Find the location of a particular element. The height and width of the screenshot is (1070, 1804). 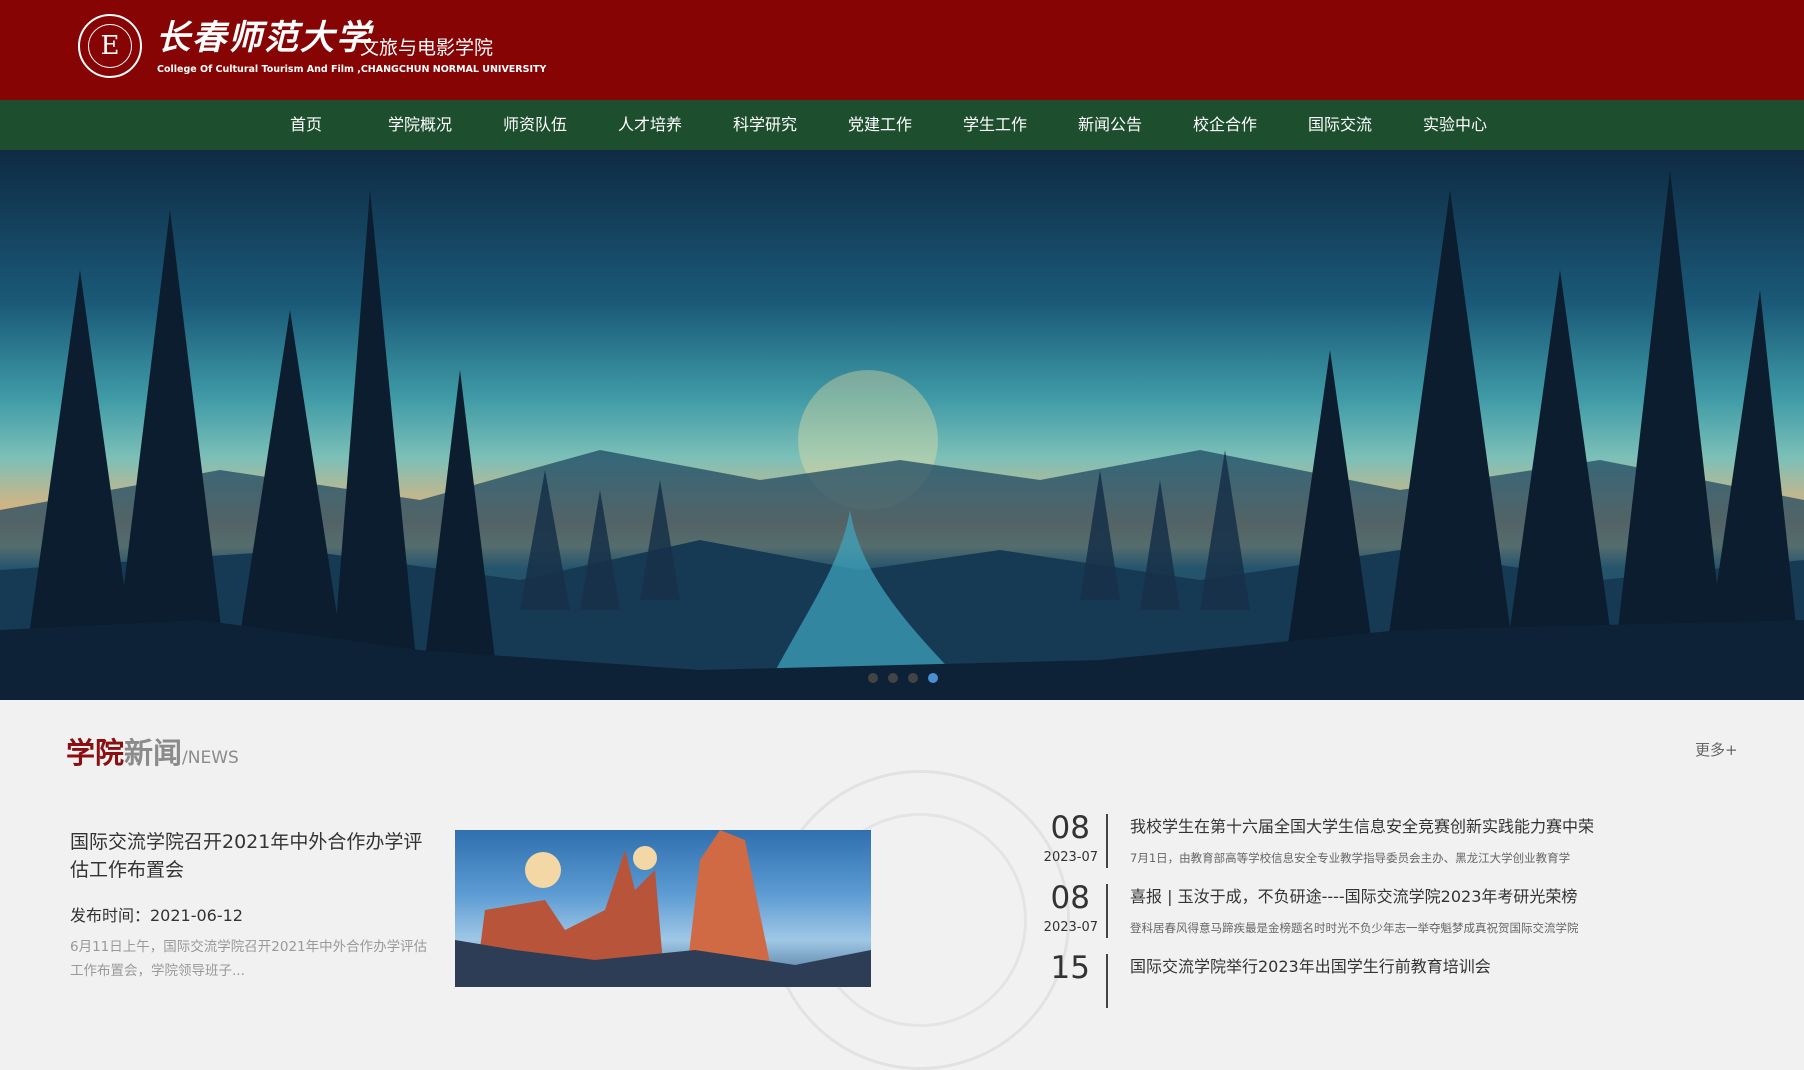

section-title-red: 学院 is located at coordinates (95, 753).